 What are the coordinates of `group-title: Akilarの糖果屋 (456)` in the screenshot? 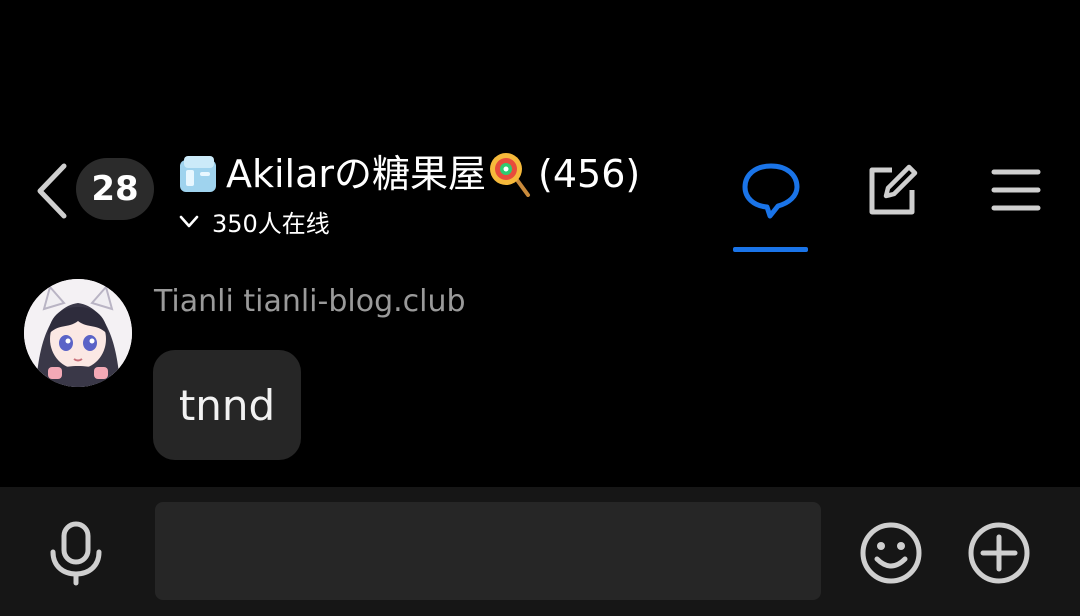 It's located at (409, 174).